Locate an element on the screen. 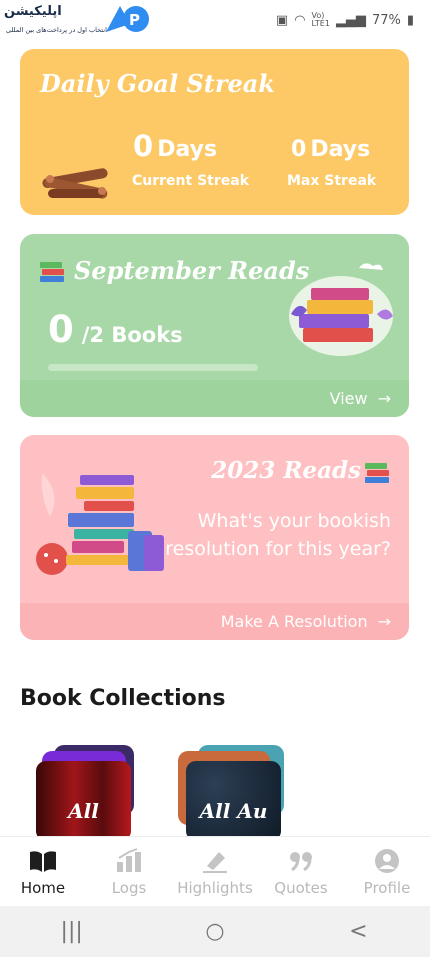  battery-icon: ▮ is located at coordinates (410, 20).